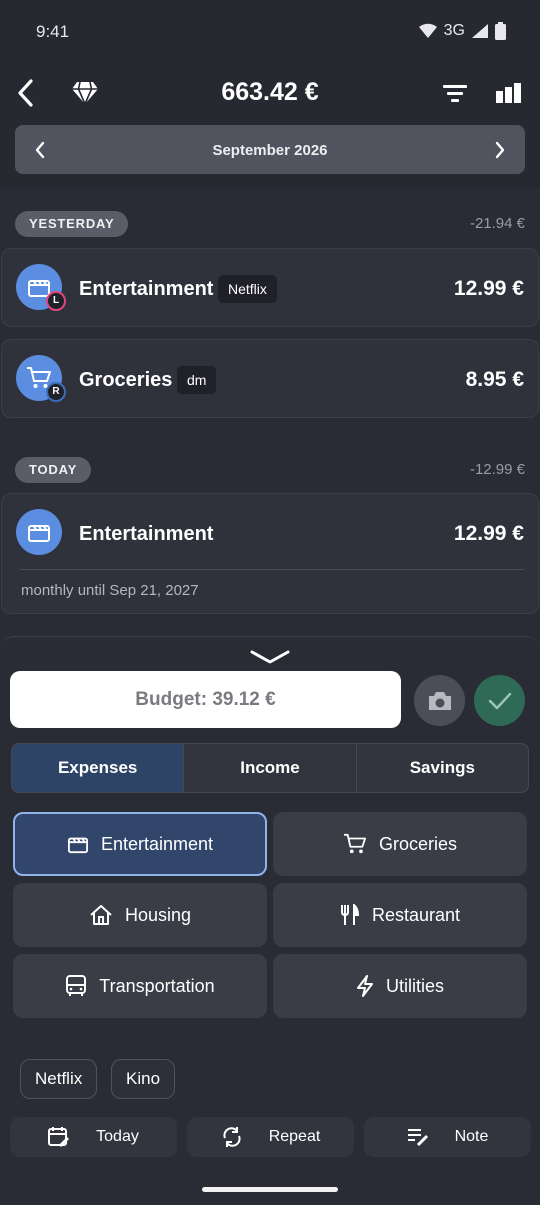 This screenshot has height=1205, width=540. What do you see at coordinates (72, 224) in the screenshot?
I see `day-label: YESTERDAY` at bounding box center [72, 224].